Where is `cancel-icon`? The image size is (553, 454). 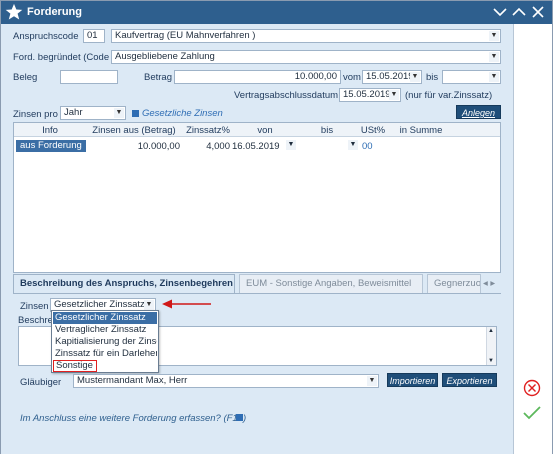
cancel-icon is located at coordinates (532, 388).